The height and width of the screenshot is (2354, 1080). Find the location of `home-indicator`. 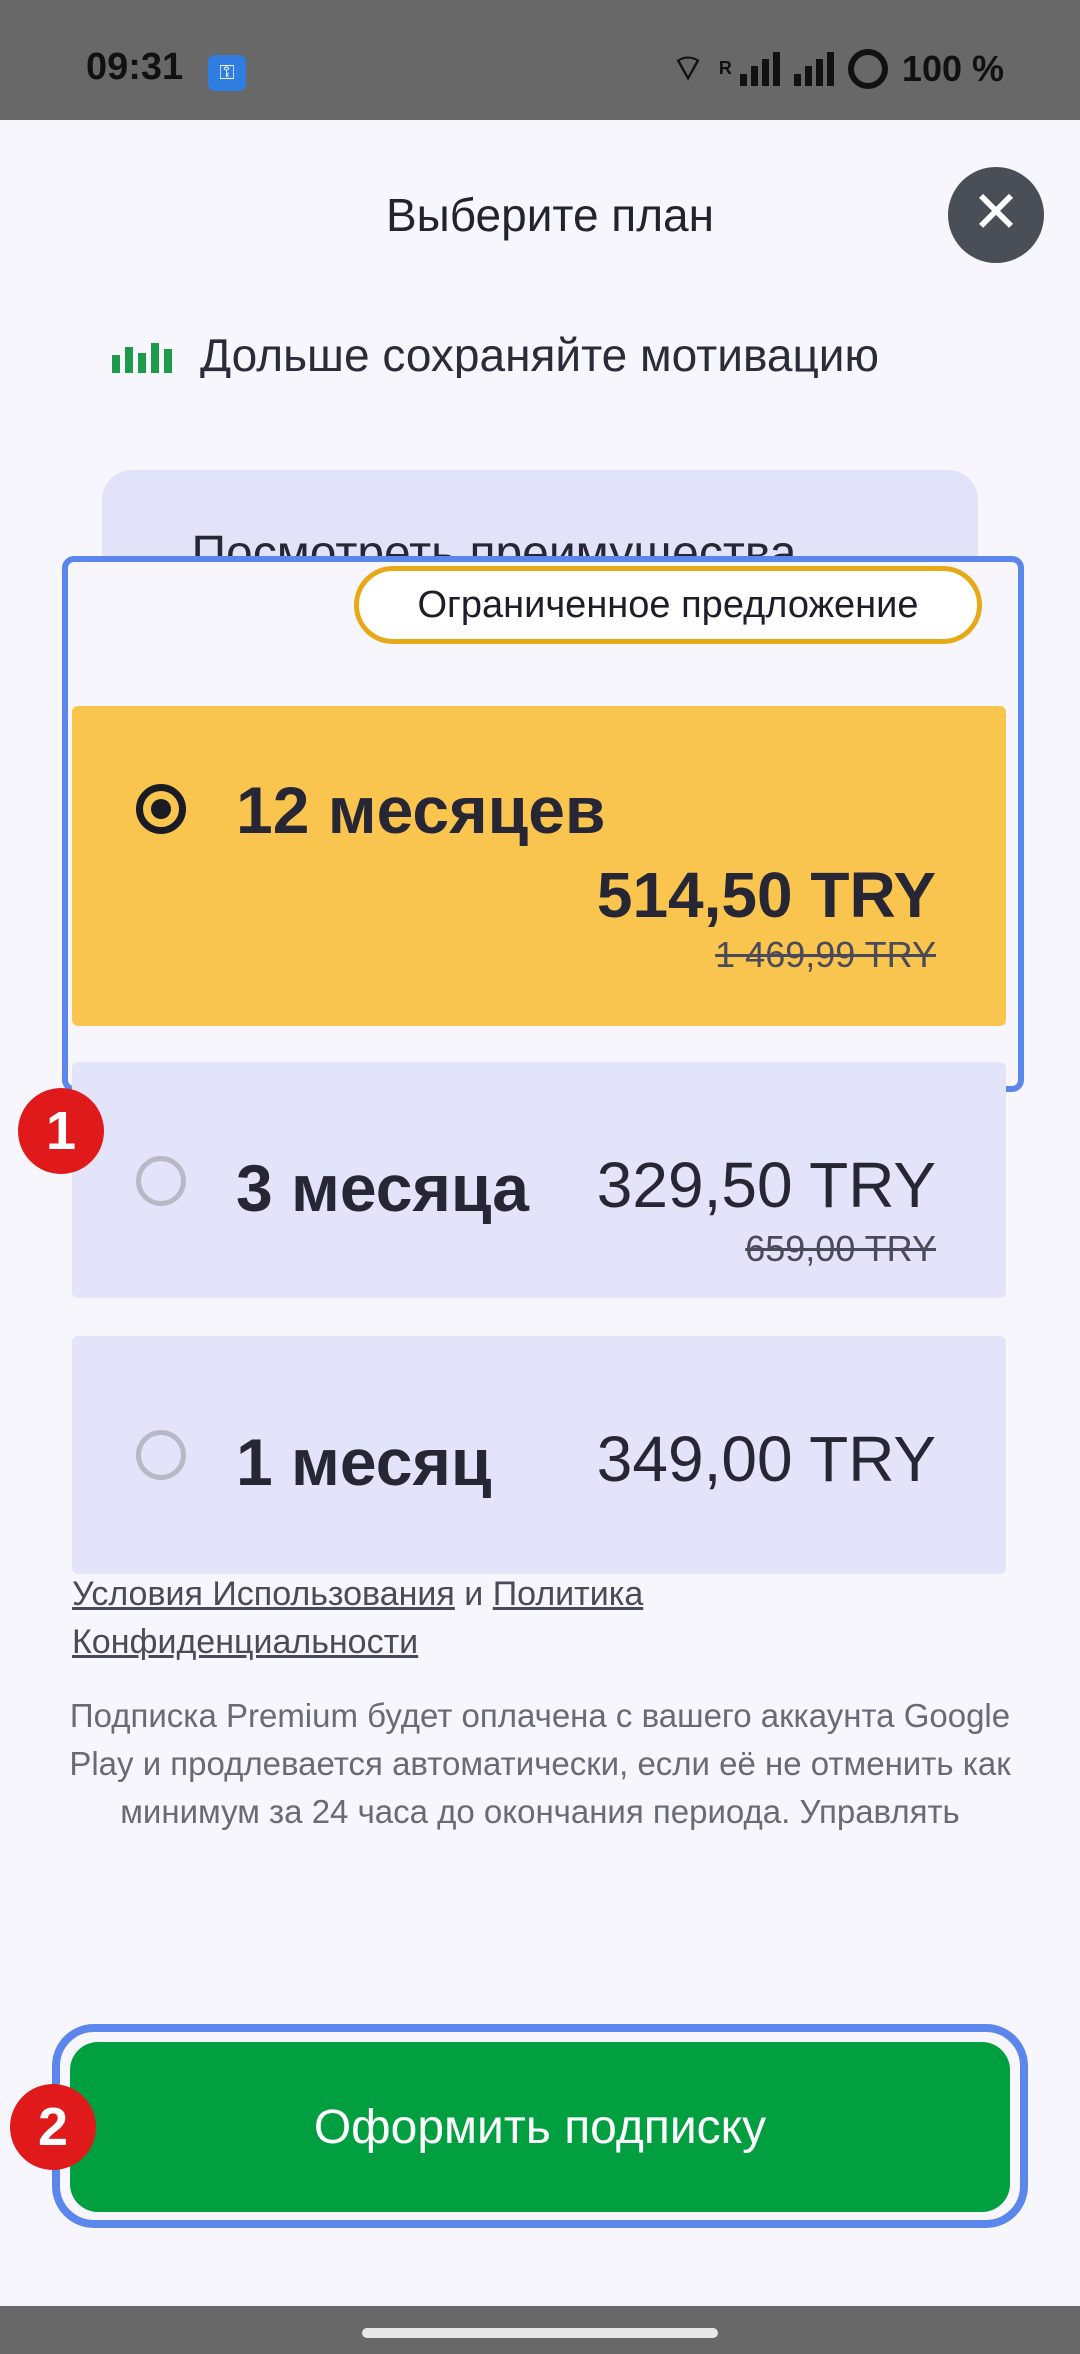

home-indicator is located at coordinates (540, 2333).